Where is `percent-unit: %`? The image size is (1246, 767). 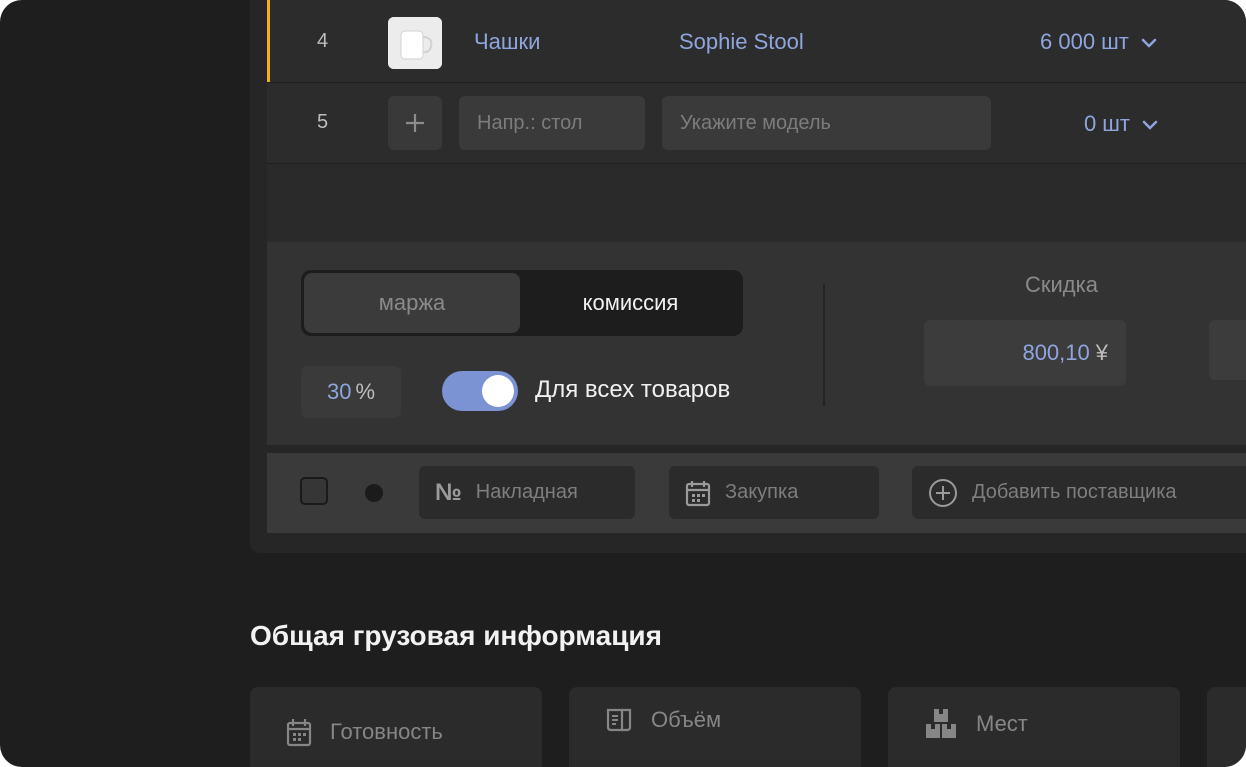 percent-unit: % is located at coordinates (365, 391).